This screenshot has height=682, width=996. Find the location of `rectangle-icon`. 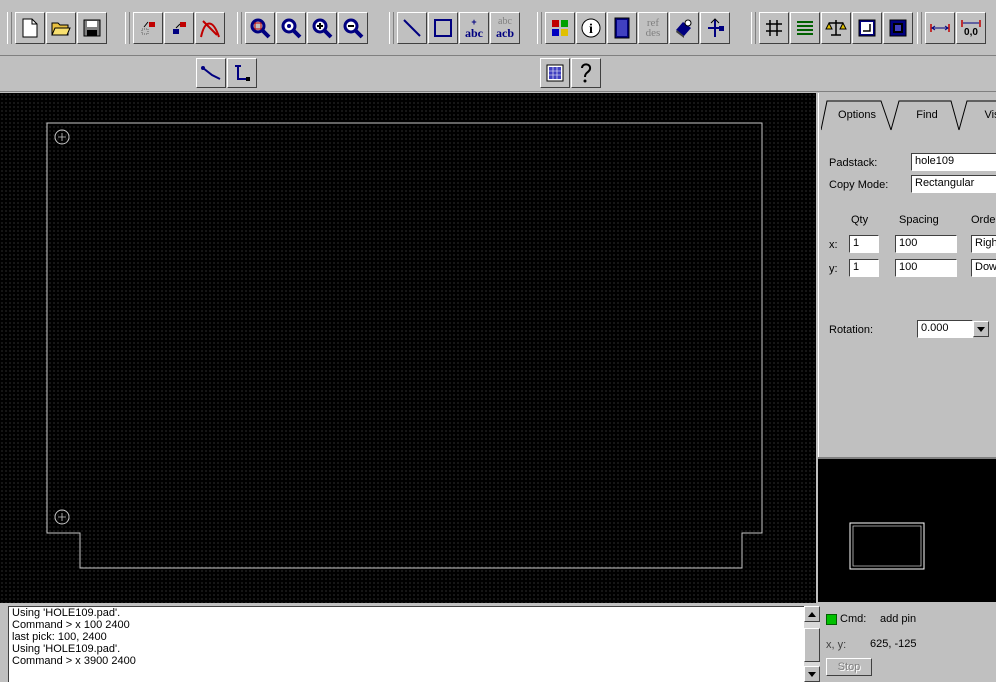

rectangle-icon is located at coordinates (443, 28).